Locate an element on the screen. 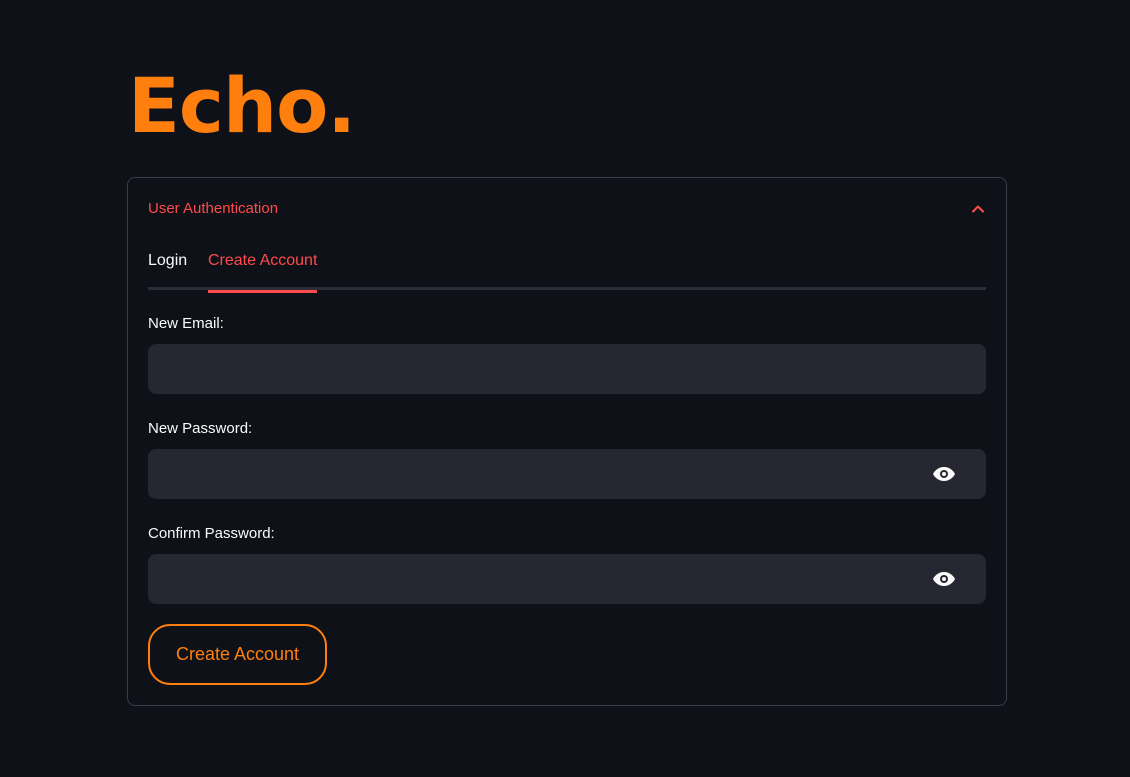  confirm-password-input is located at coordinates (567, 579).